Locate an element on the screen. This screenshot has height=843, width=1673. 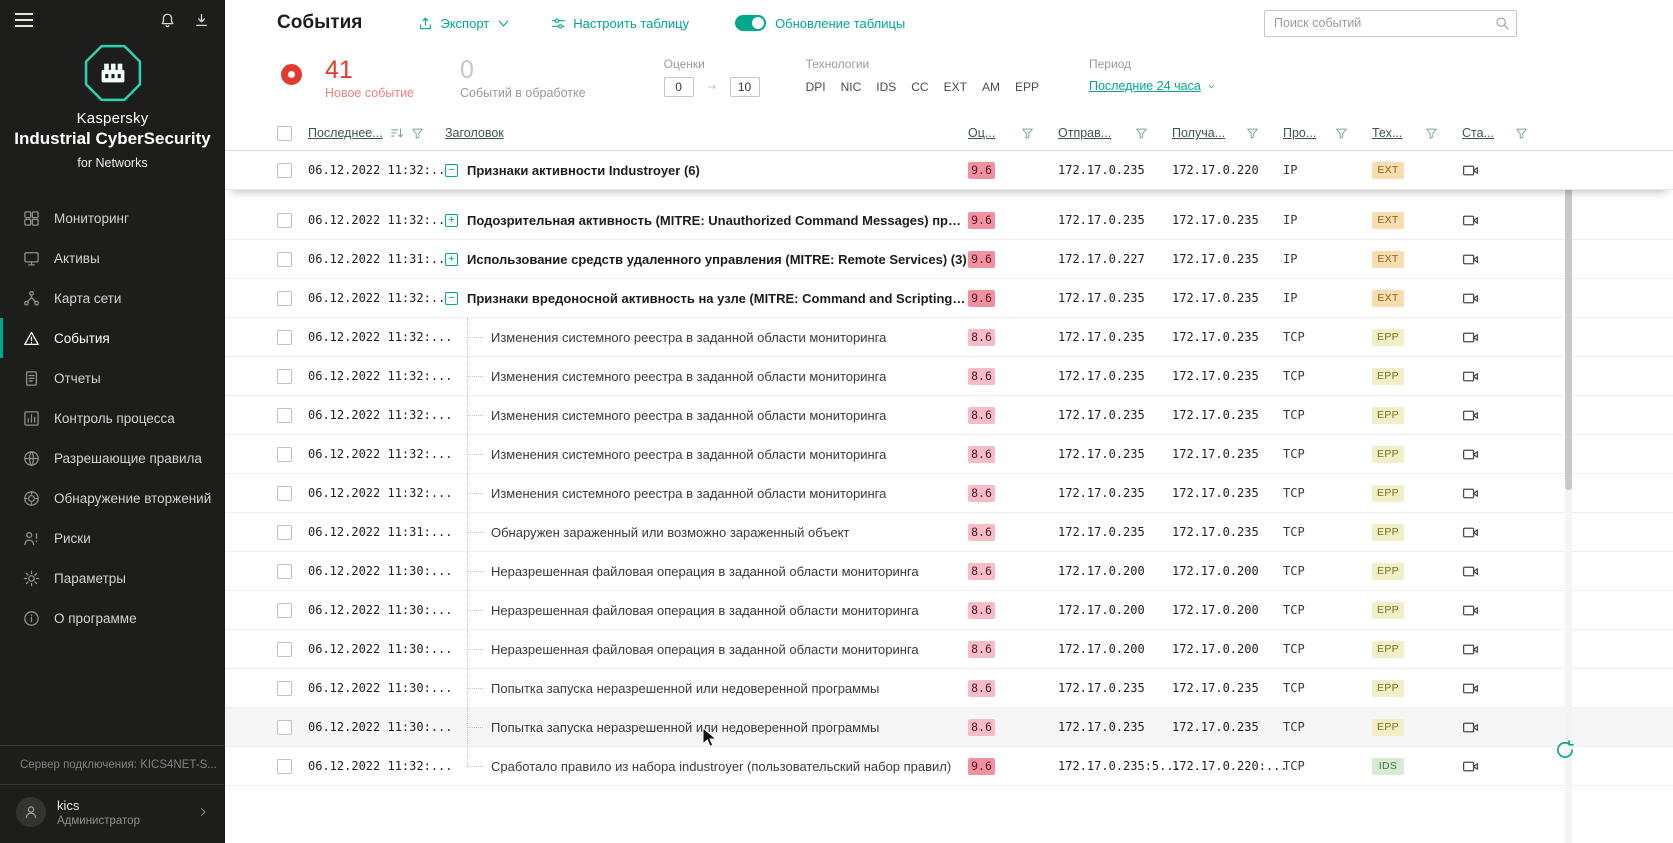
sidebar-item-risks: Риски is located at coordinates (112, 538).